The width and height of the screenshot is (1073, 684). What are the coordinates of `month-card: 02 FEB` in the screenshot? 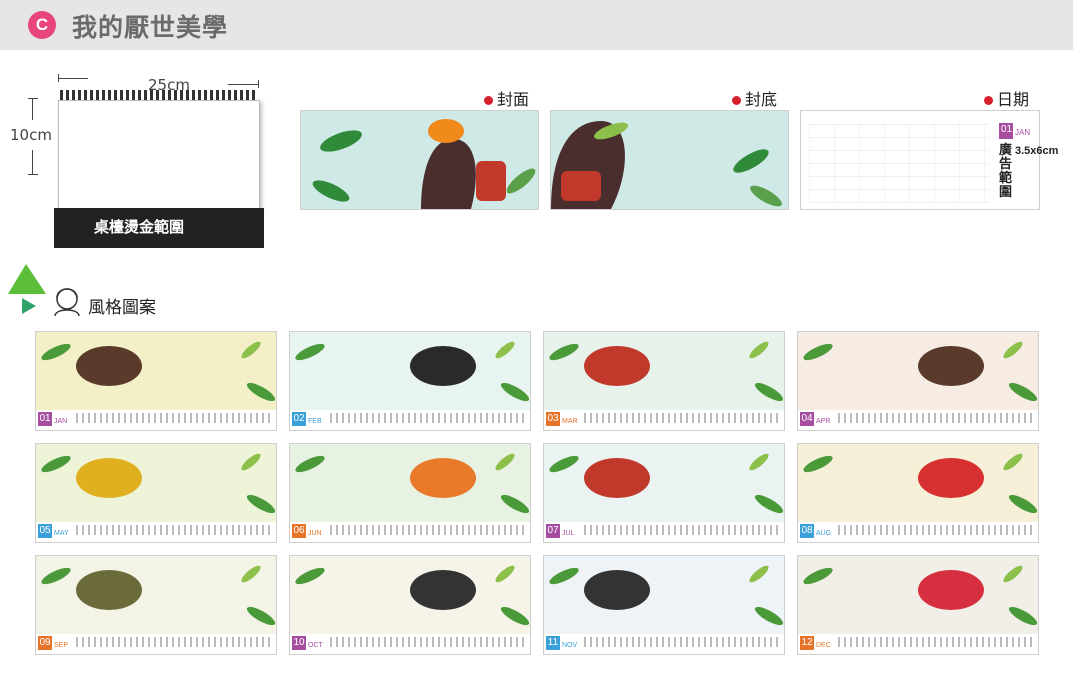 It's located at (410, 381).